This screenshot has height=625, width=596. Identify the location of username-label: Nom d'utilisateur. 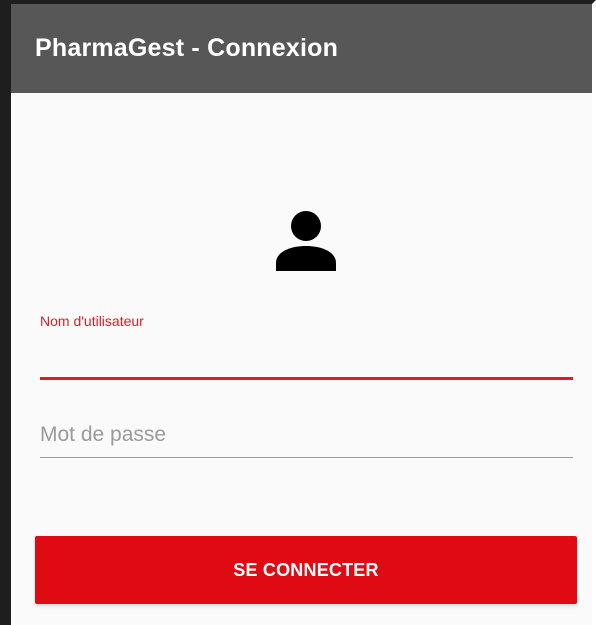
(92, 321).